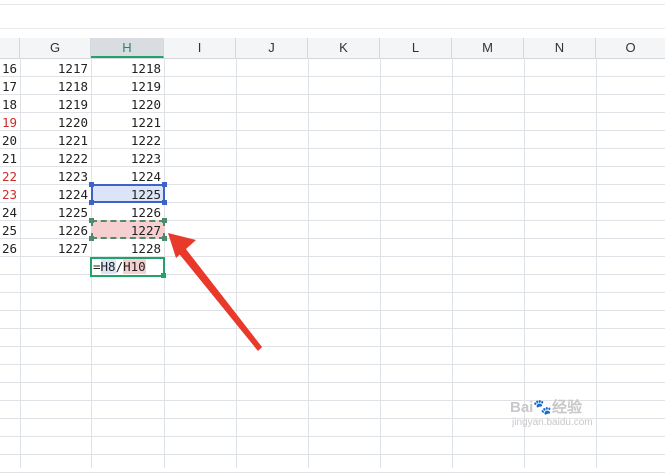 Image resolution: width=665 pixels, height=473 pixels. What do you see at coordinates (546, 407) in the screenshot?
I see `baidu-watermark: Bai🐾经验` at bounding box center [546, 407].